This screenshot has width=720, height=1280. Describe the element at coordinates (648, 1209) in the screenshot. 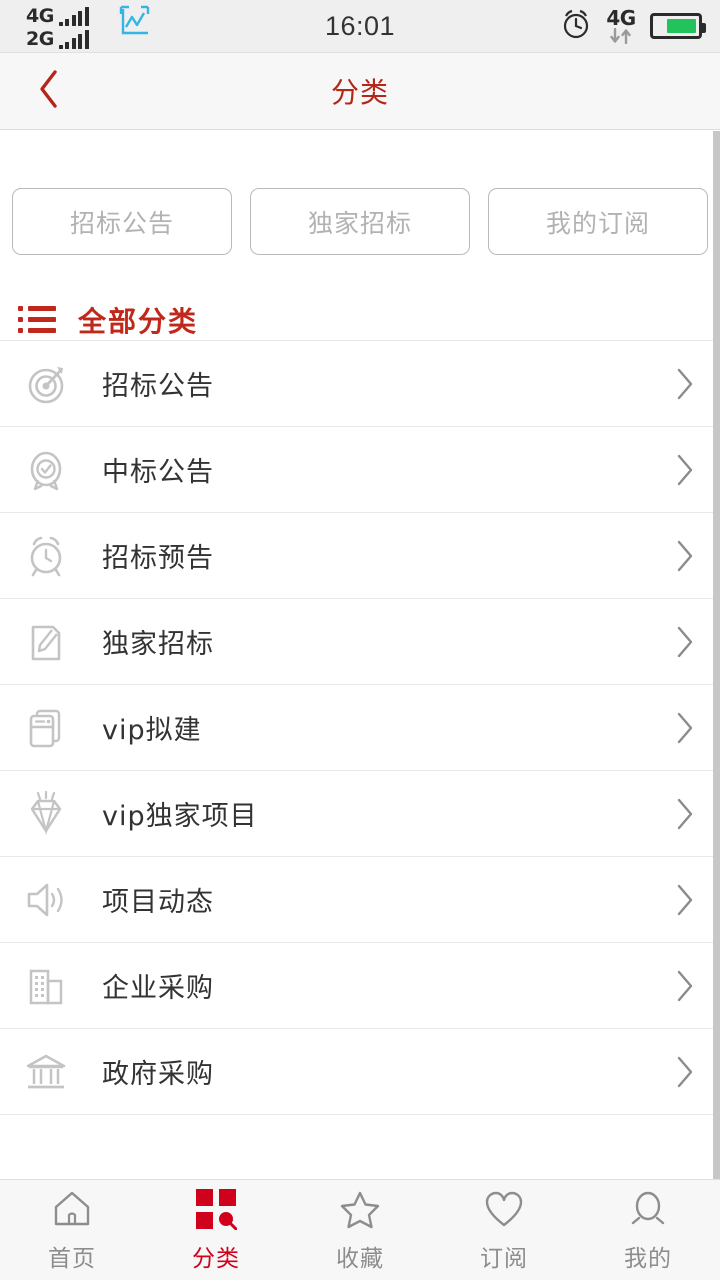

I see `person-icon` at that location.